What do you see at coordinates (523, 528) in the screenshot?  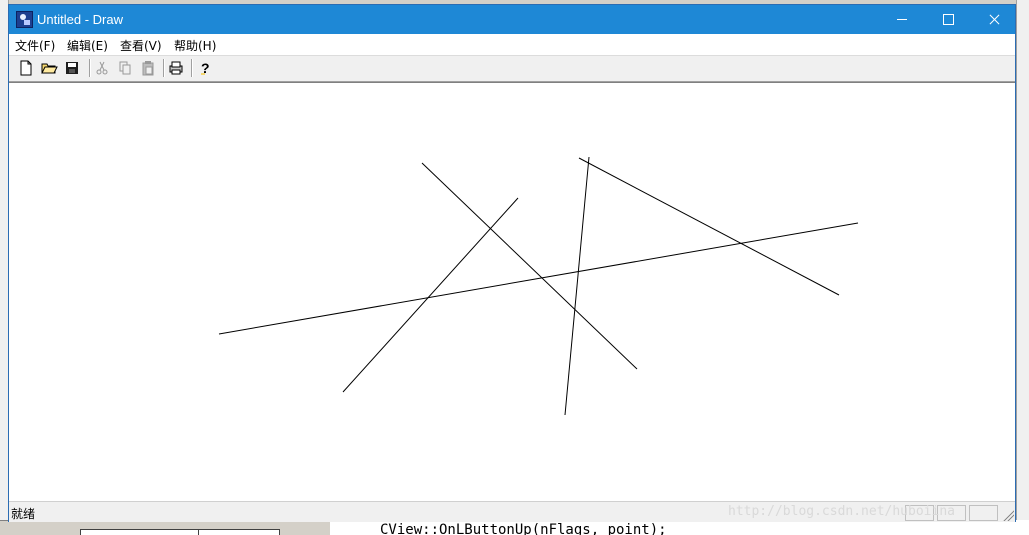 I see `background-code-text: CView::OnLButtonUp(nFlags, point);` at bounding box center [523, 528].